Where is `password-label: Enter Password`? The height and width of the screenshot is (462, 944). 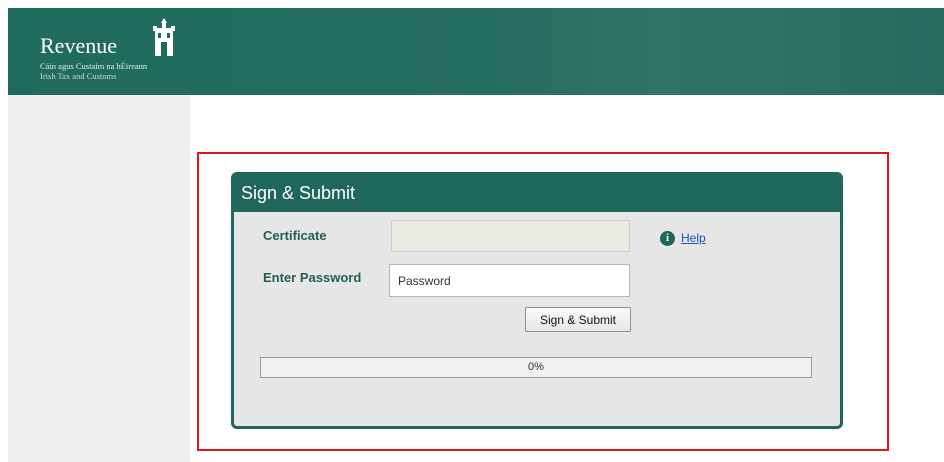
password-label: Enter Password is located at coordinates (312, 277).